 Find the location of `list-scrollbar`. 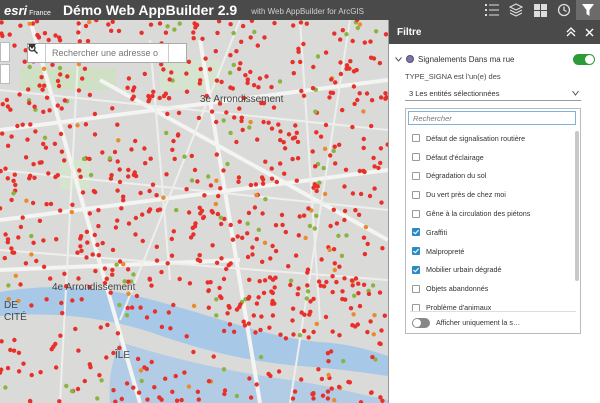

list-scrollbar is located at coordinates (577, 206).